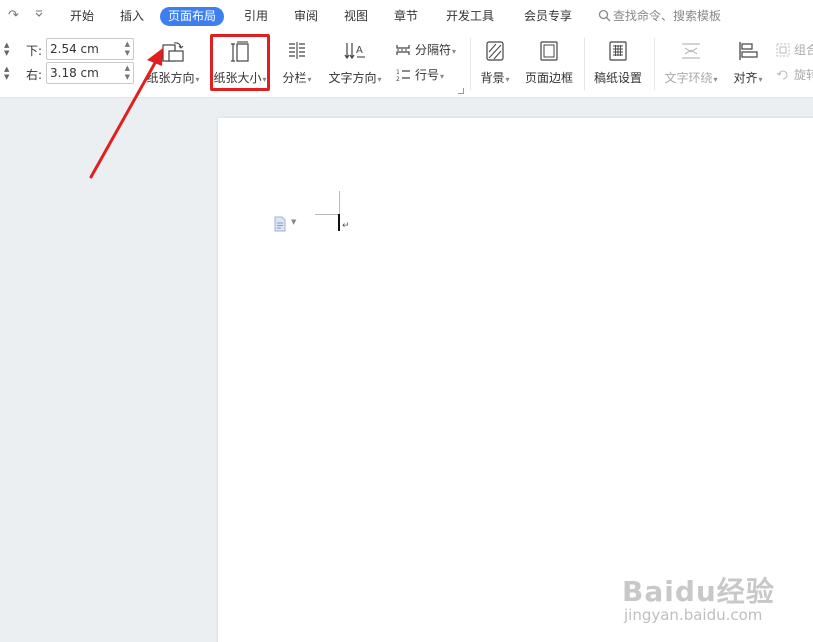 The height and width of the screenshot is (642, 813). Describe the element at coordinates (173, 52) in the screenshot. I see `page-orientation-icon` at that location.